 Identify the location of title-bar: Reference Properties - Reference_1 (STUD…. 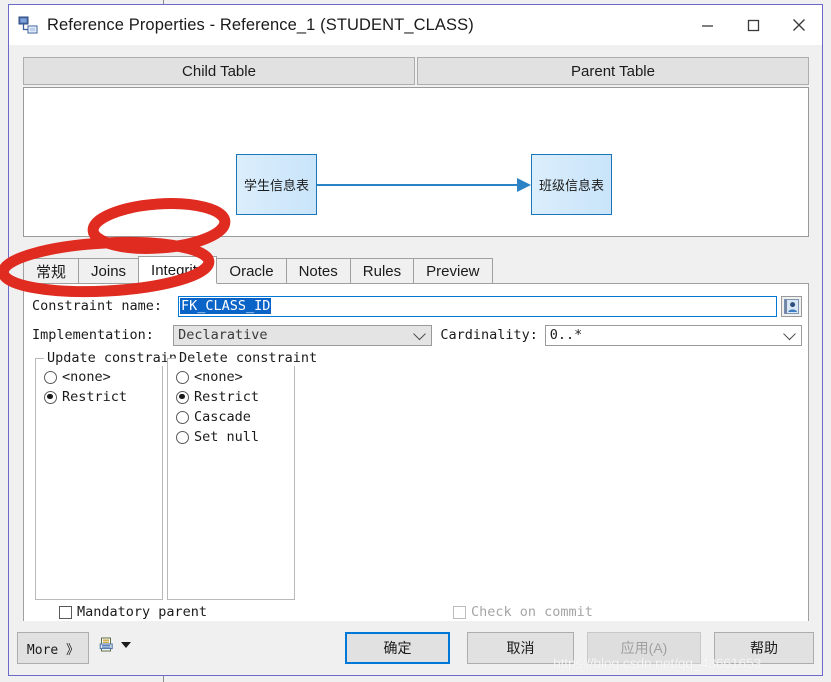
(415, 25).